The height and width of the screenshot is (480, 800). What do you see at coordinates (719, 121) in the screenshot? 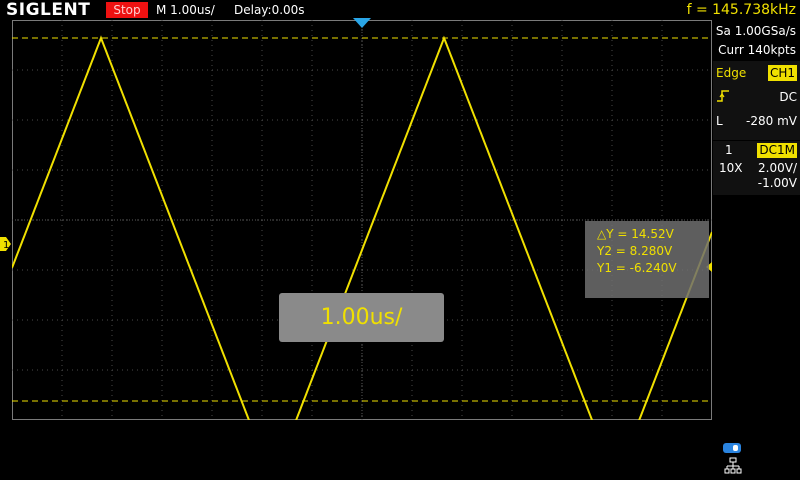
I see `trigger-level-label: L` at bounding box center [719, 121].